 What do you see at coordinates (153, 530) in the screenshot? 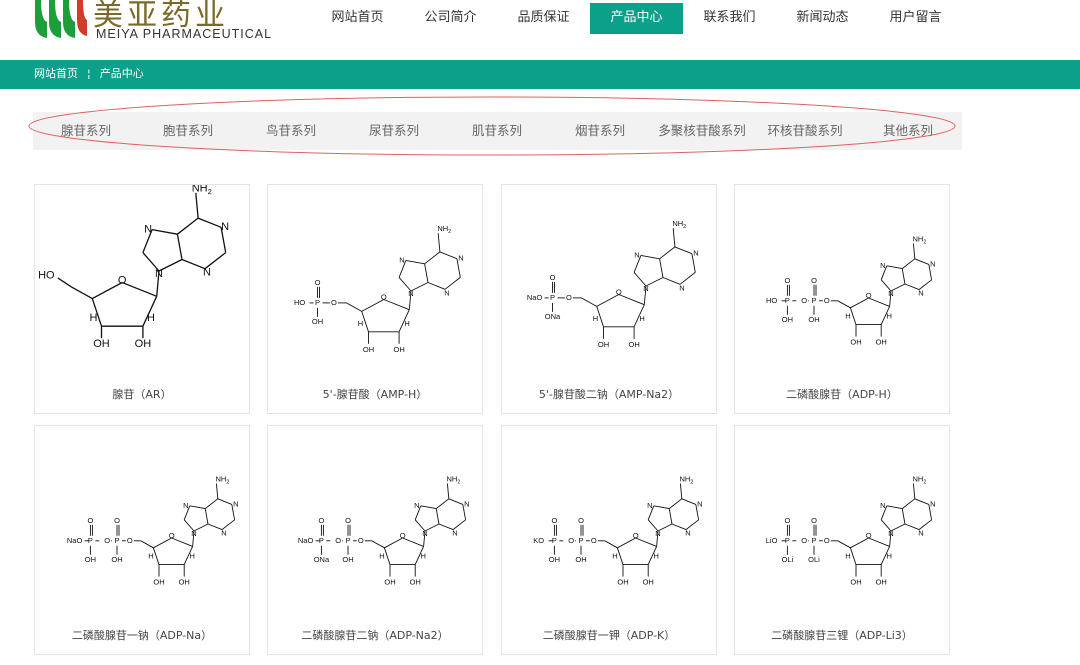
I see `molecule-structure-image: NNNNNH2OOHOHHHOPOOHOPOOHNaO` at bounding box center [153, 530].